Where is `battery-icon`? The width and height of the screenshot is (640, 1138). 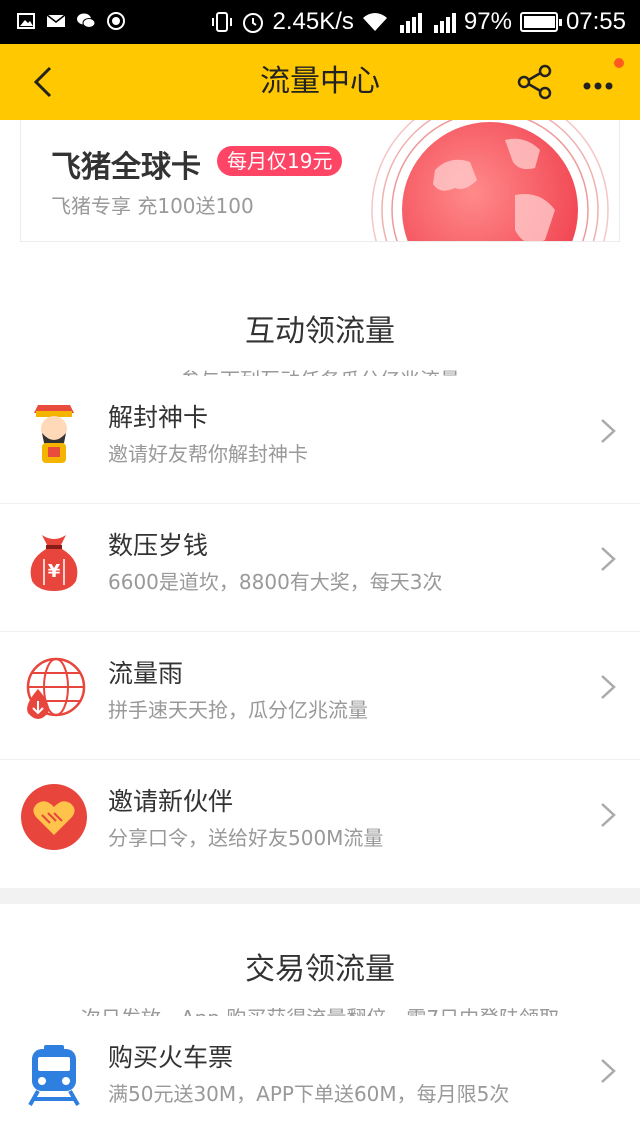 battery-icon is located at coordinates (540, 22).